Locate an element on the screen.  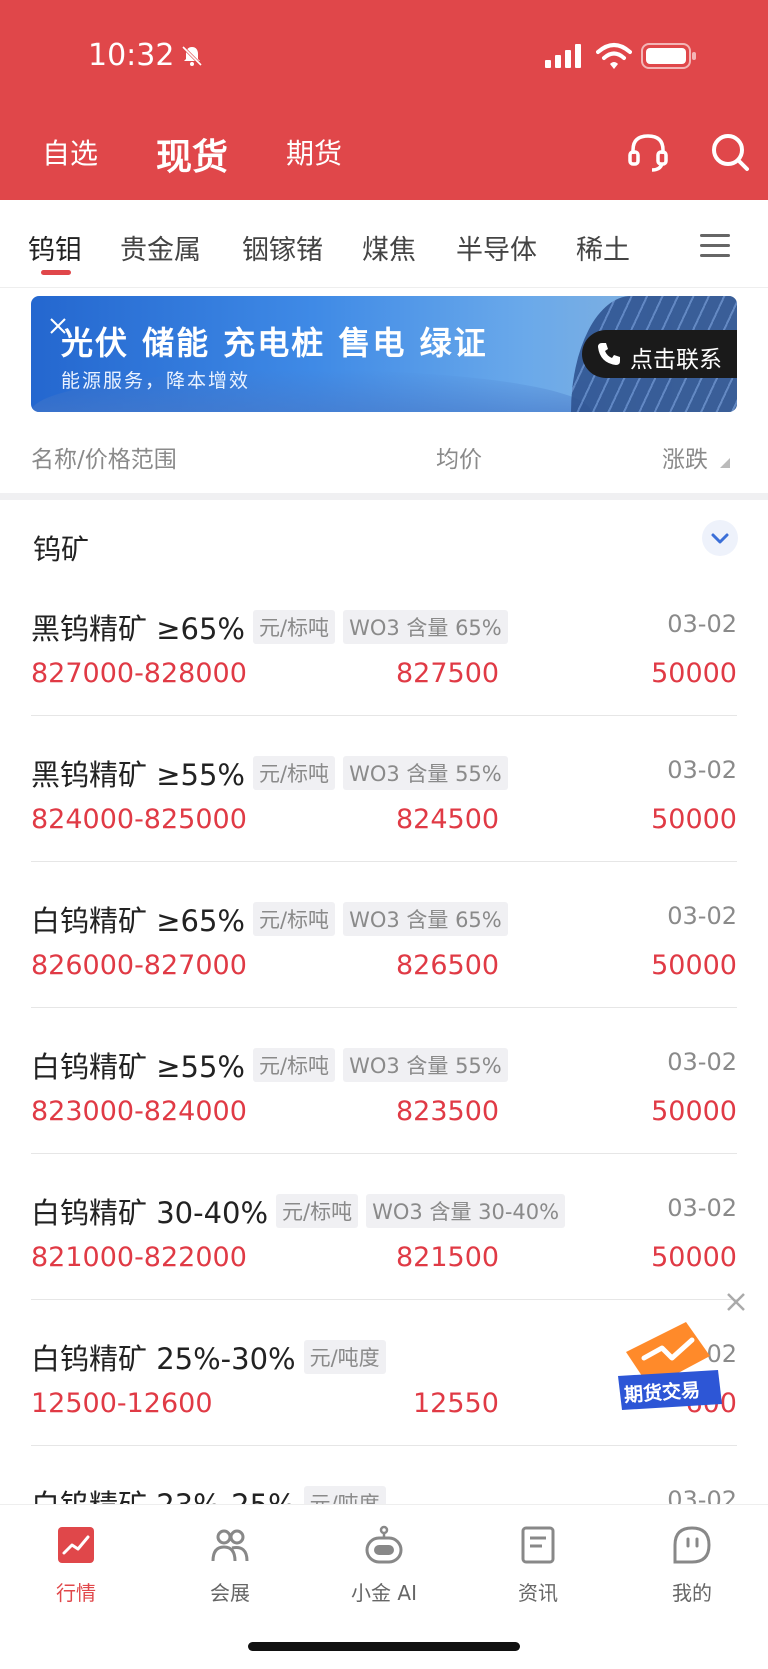
price-range: 821000-822000 is located at coordinates (139, 1257).